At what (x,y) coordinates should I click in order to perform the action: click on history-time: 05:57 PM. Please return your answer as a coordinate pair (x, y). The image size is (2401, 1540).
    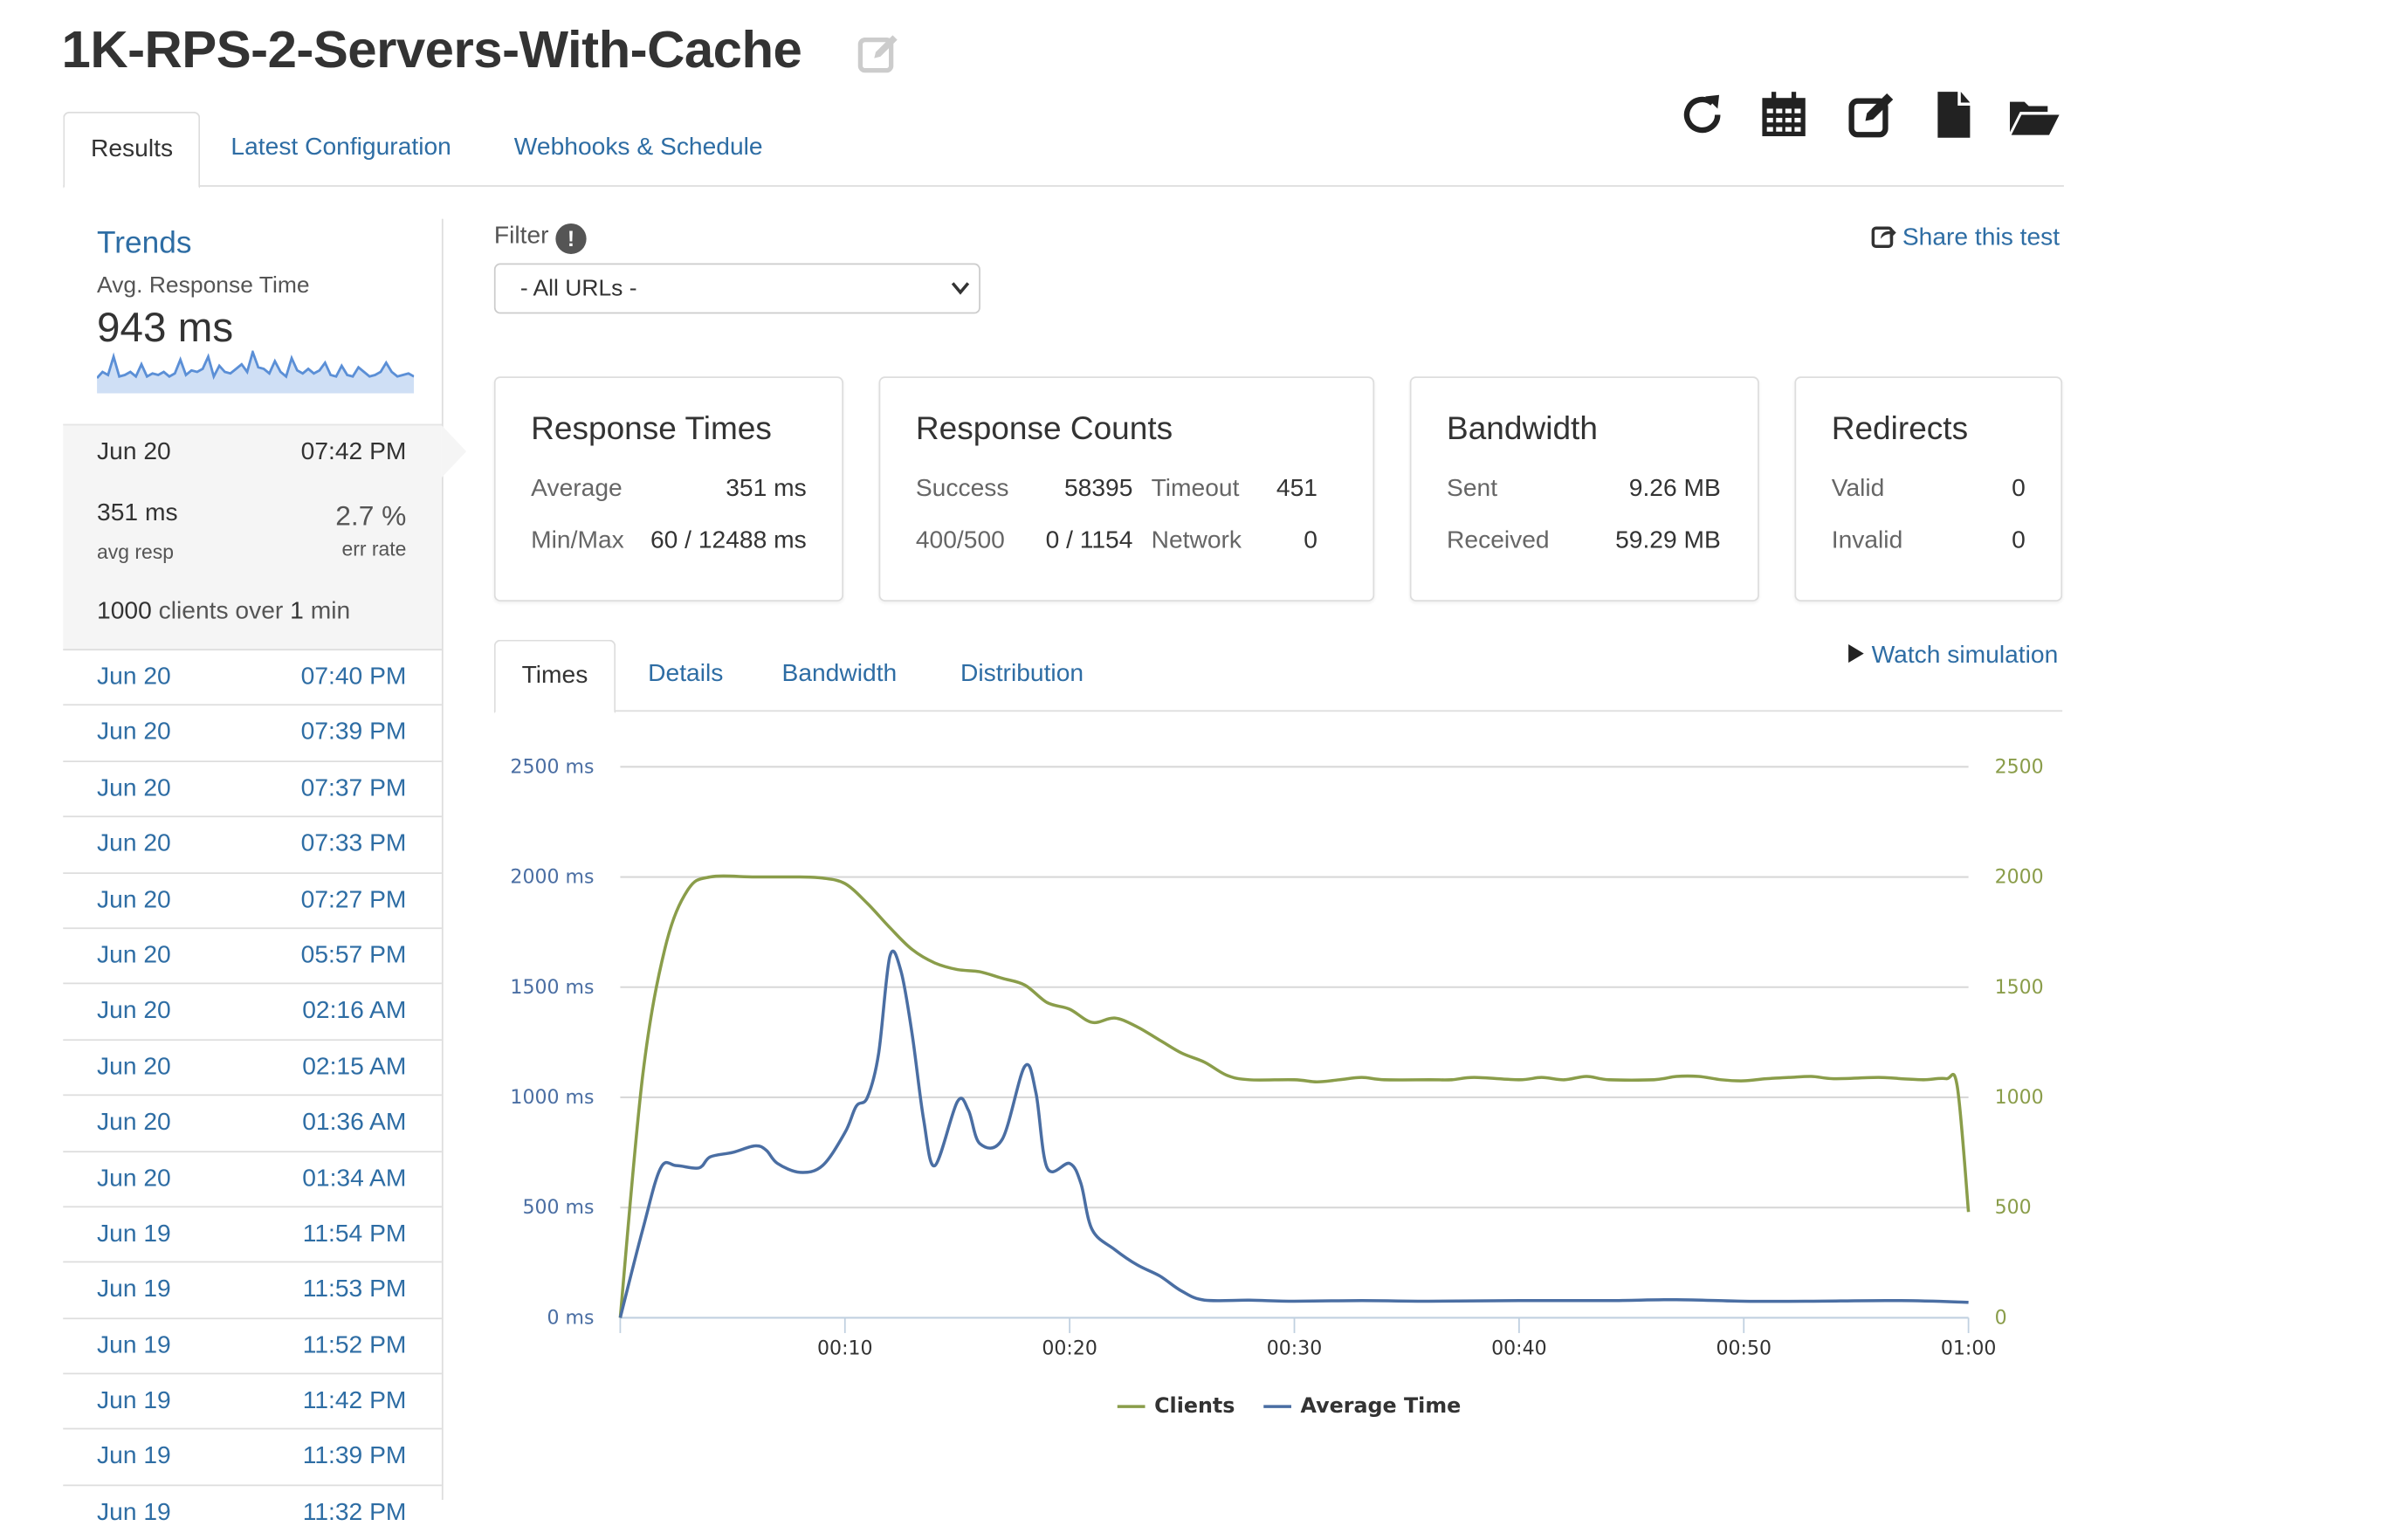
    Looking at the image, I should click on (354, 955).